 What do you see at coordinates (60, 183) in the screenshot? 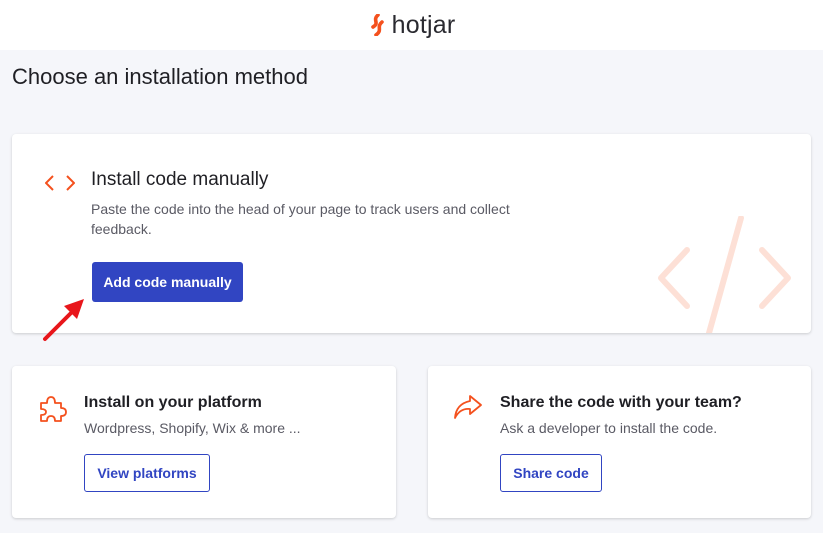
I see `code-brackets-icon` at bounding box center [60, 183].